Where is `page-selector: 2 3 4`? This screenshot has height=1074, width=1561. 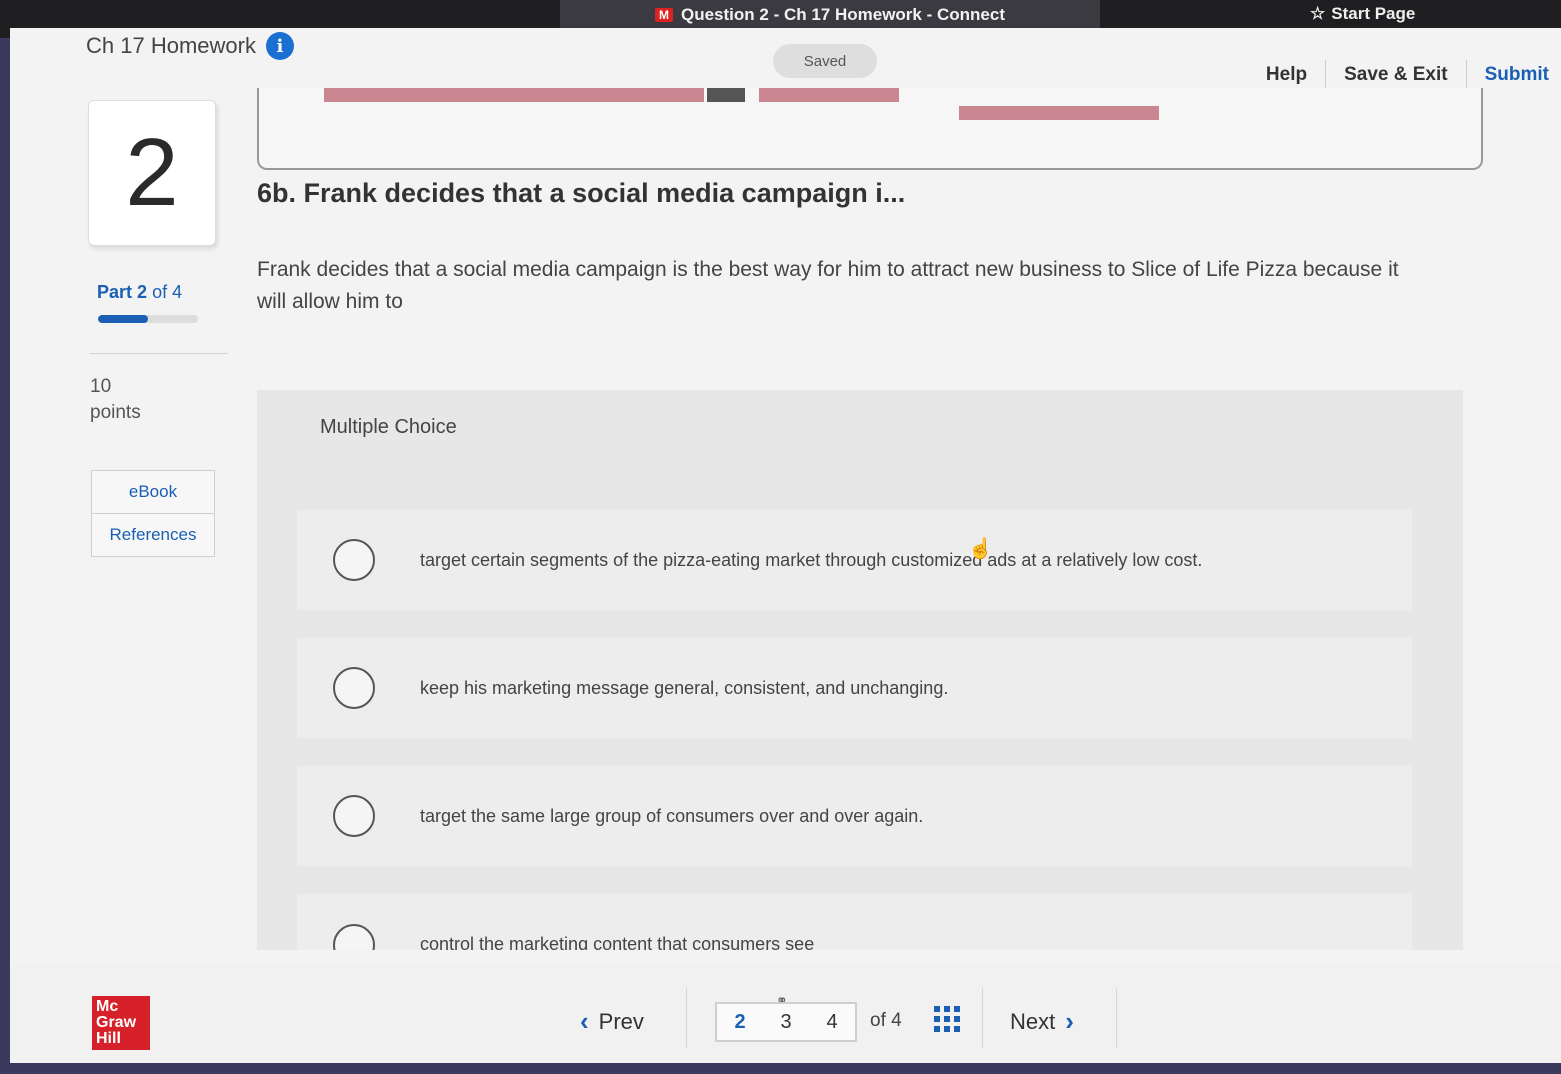
page-selector: 2 3 4 is located at coordinates (786, 1022).